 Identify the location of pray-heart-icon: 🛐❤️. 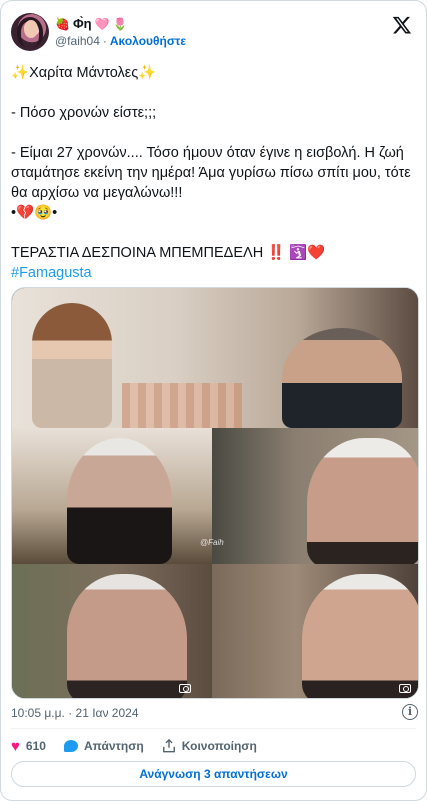
(307, 253).